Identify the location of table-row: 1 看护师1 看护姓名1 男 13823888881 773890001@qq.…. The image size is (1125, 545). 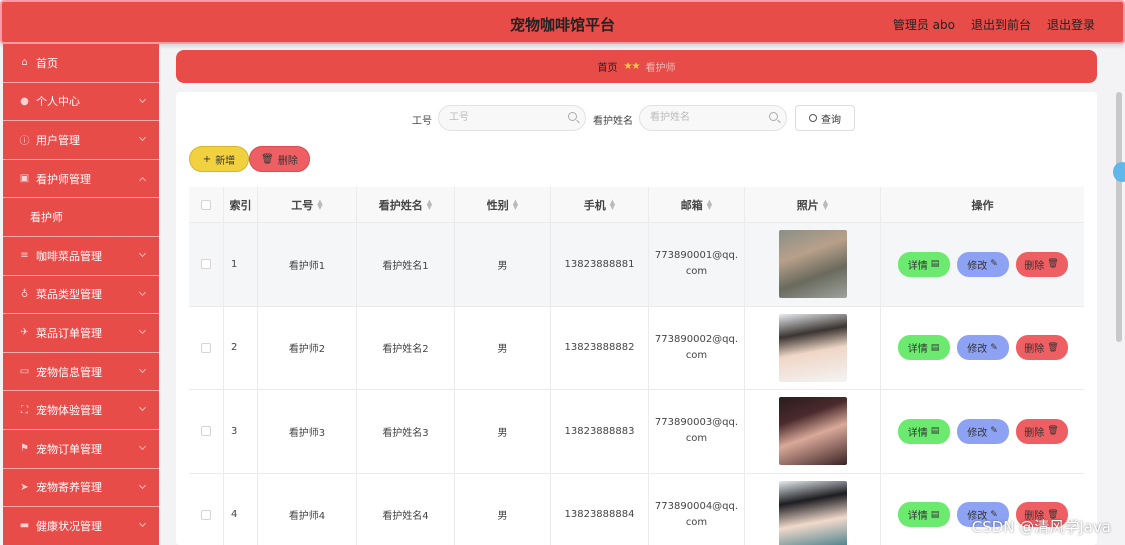
(636, 265).